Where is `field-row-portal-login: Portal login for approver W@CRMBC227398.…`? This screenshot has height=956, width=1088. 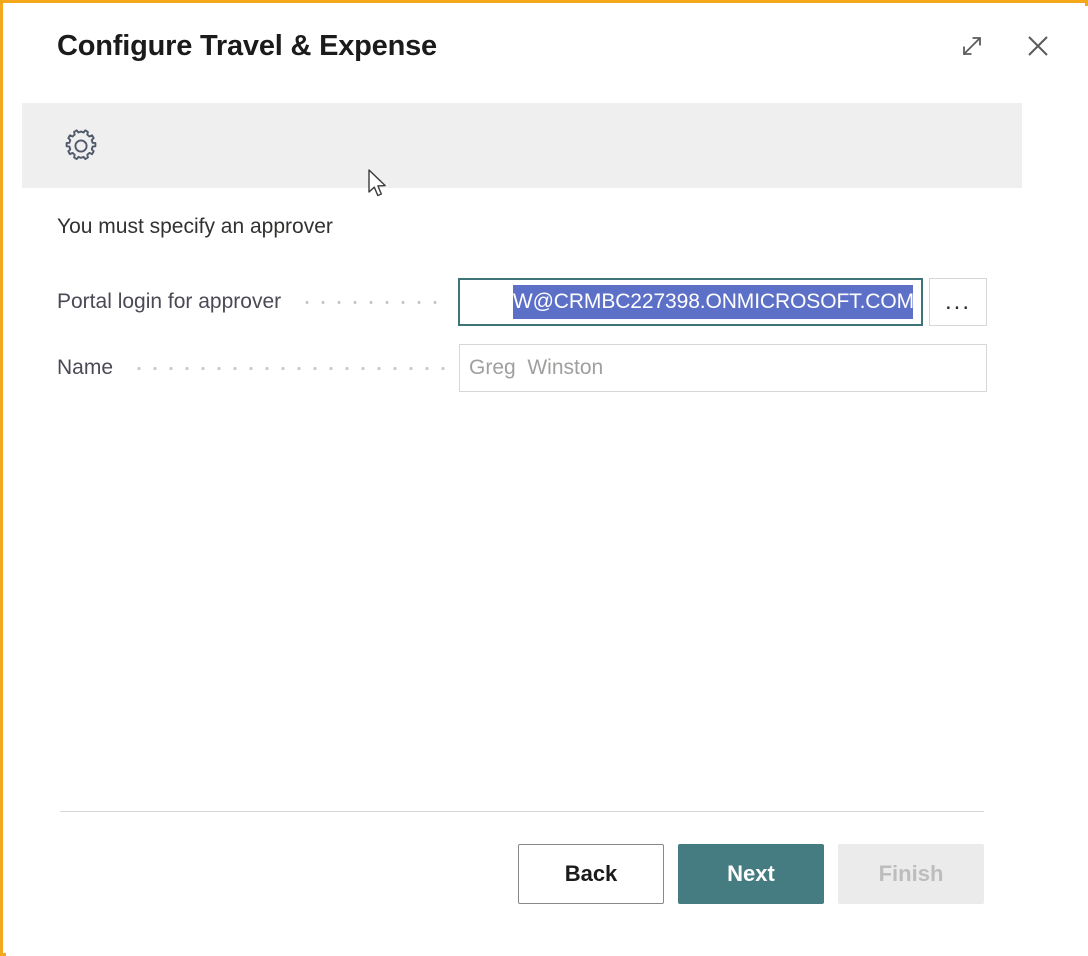 field-row-portal-login: Portal login for approver W@CRMBC227398.… is located at coordinates (522, 302).